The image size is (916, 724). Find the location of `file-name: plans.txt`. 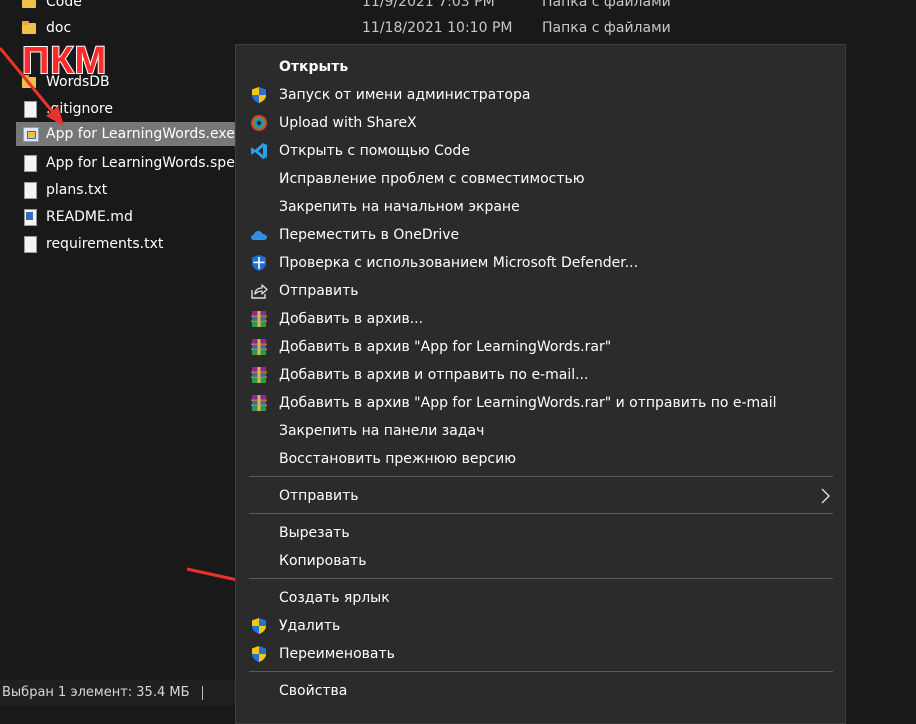

file-name: plans.txt is located at coordinates (77, 190).